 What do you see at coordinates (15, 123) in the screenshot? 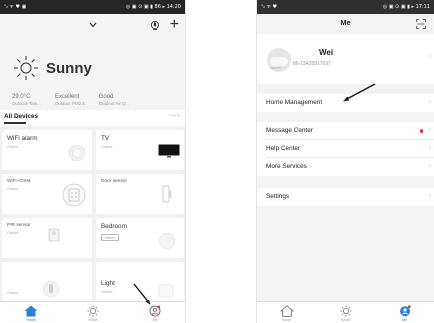
I see `active-tab-indicator` at bounding box center [15, 123].